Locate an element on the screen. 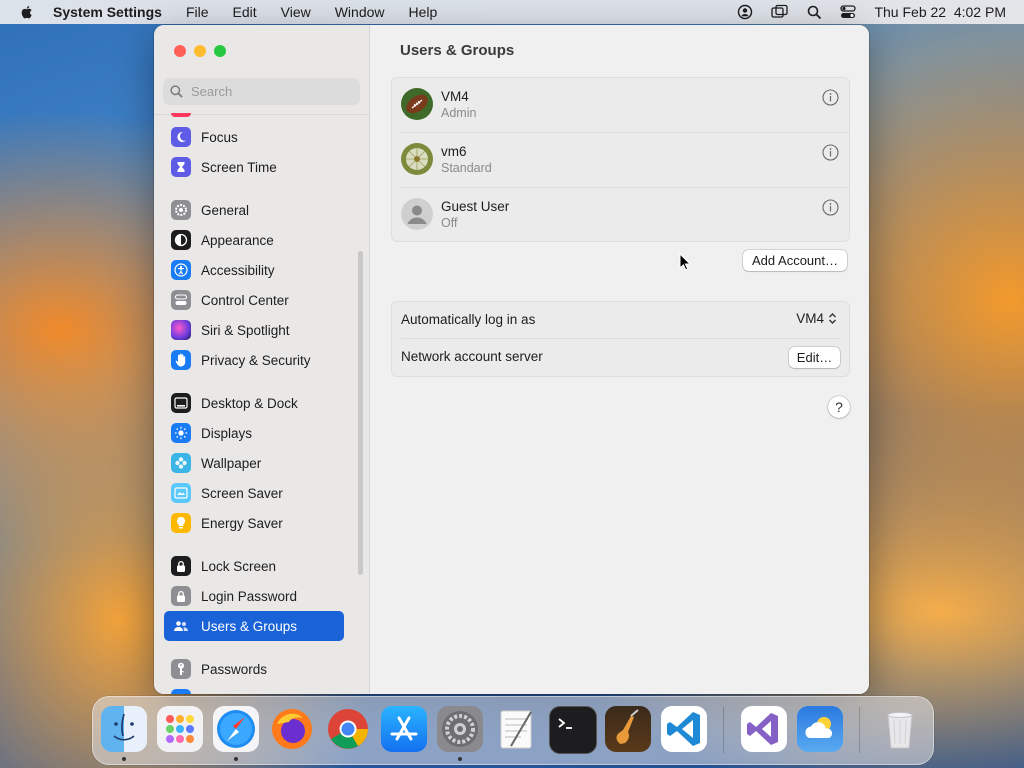  auto-login-select: VM4 is located at coordinates (816, 318).